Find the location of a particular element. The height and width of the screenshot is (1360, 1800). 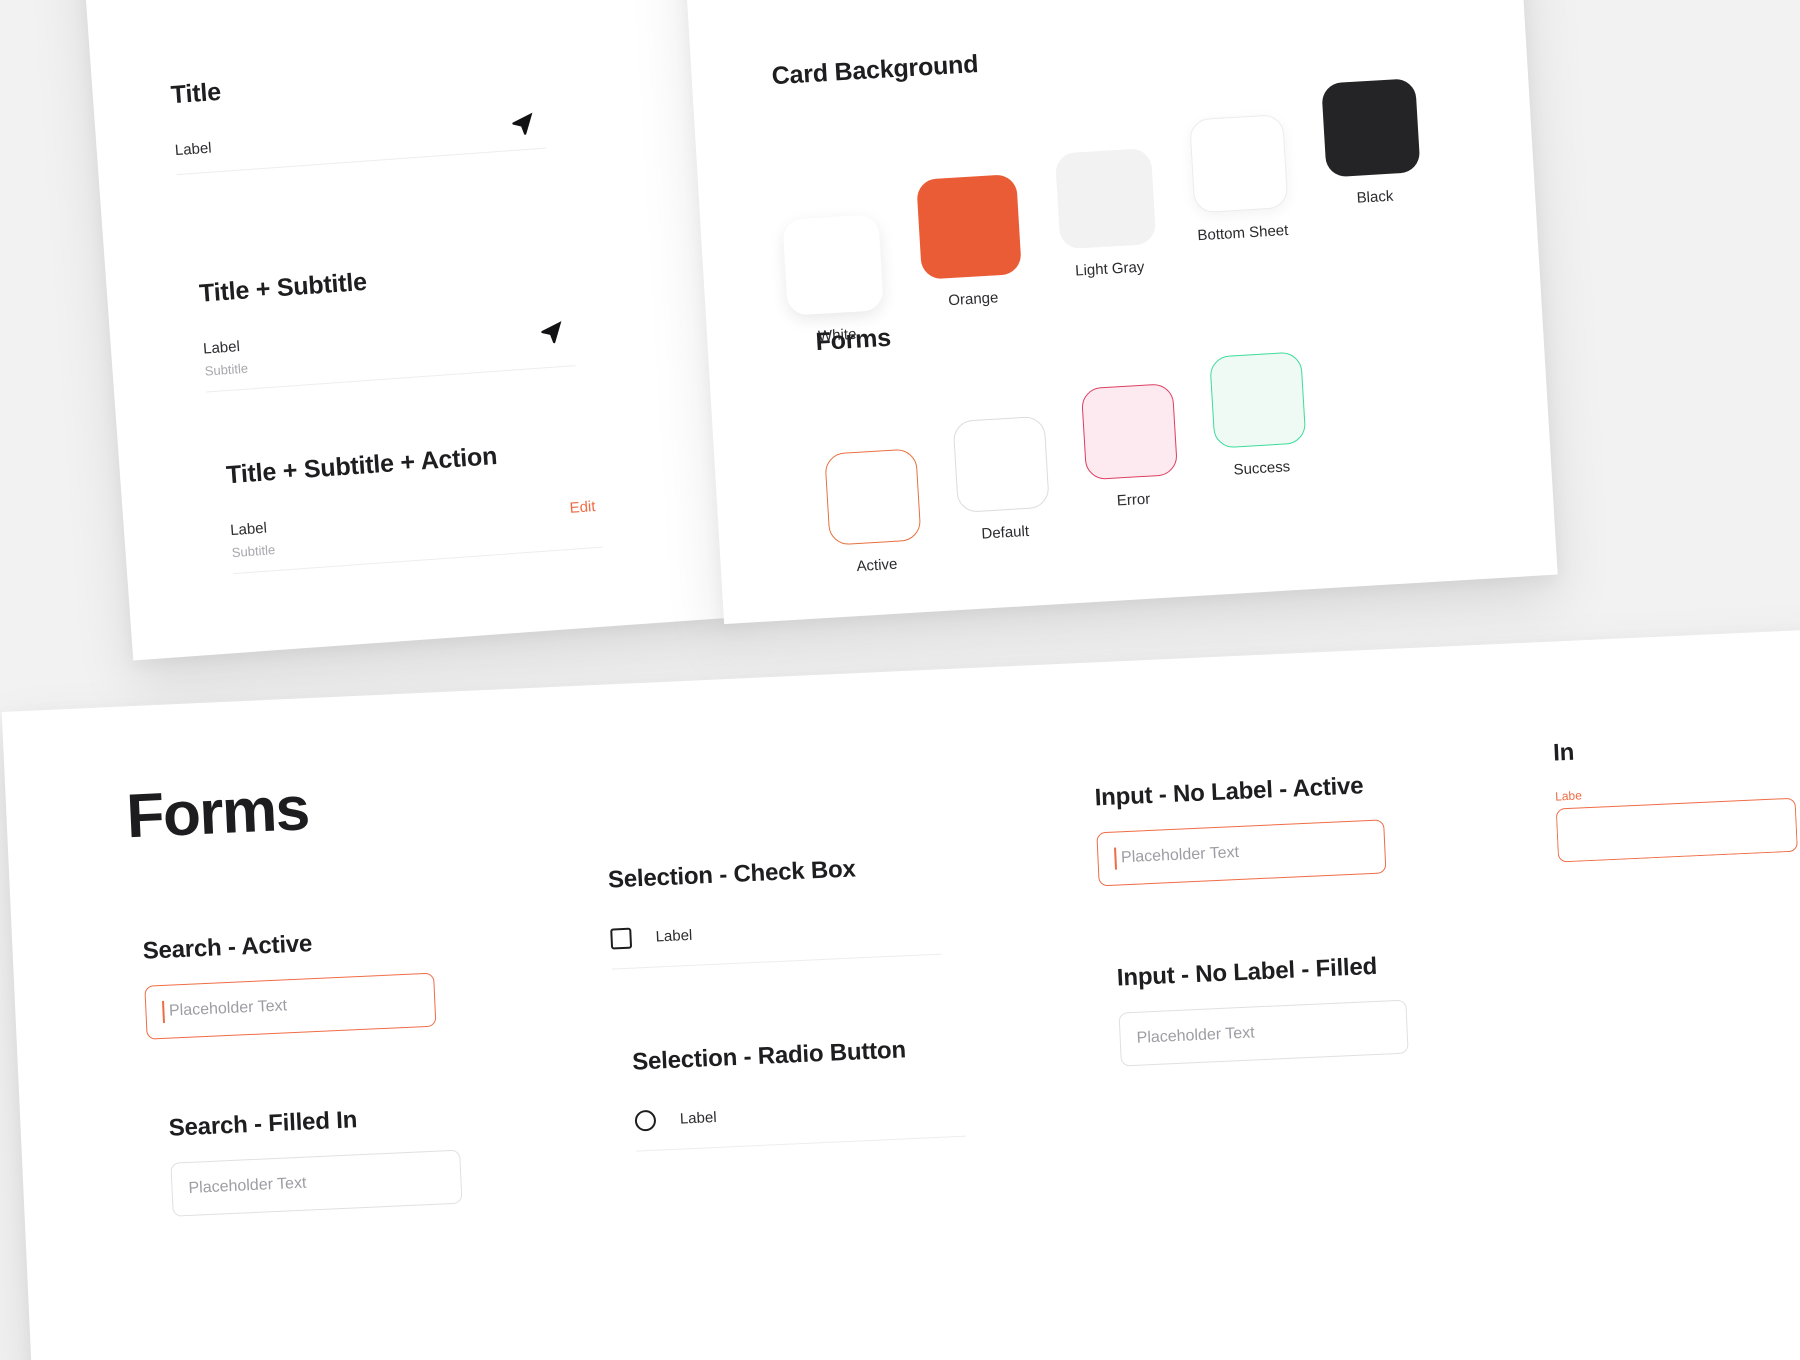

input-placeholder: Placeholder Text is located at coordinates (1180, 855).